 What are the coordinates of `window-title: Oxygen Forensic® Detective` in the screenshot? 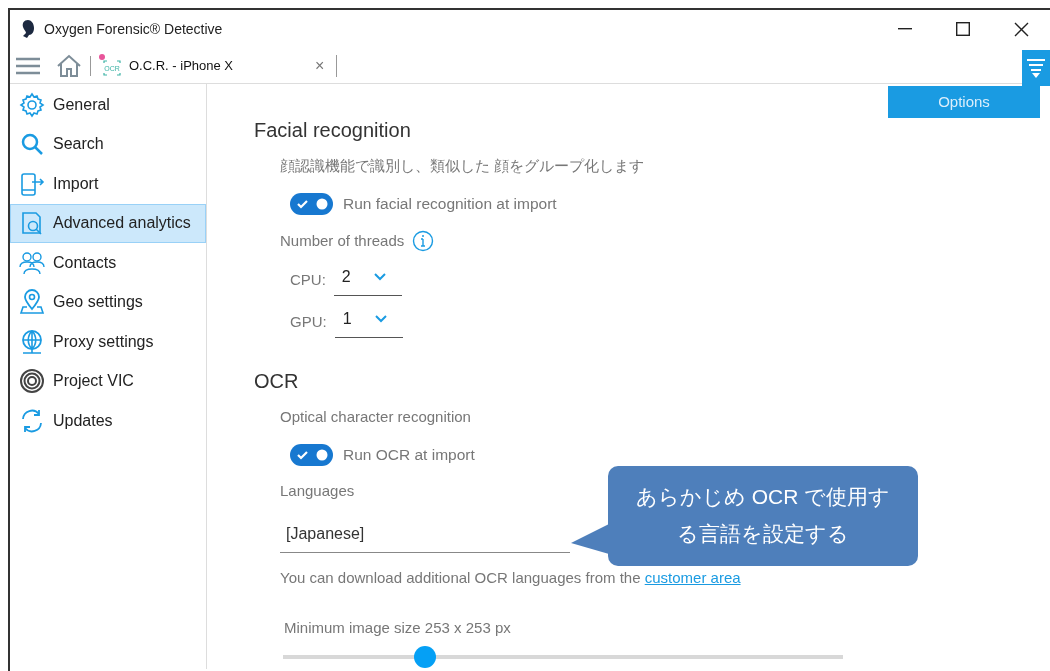 It's located at (133, 29).